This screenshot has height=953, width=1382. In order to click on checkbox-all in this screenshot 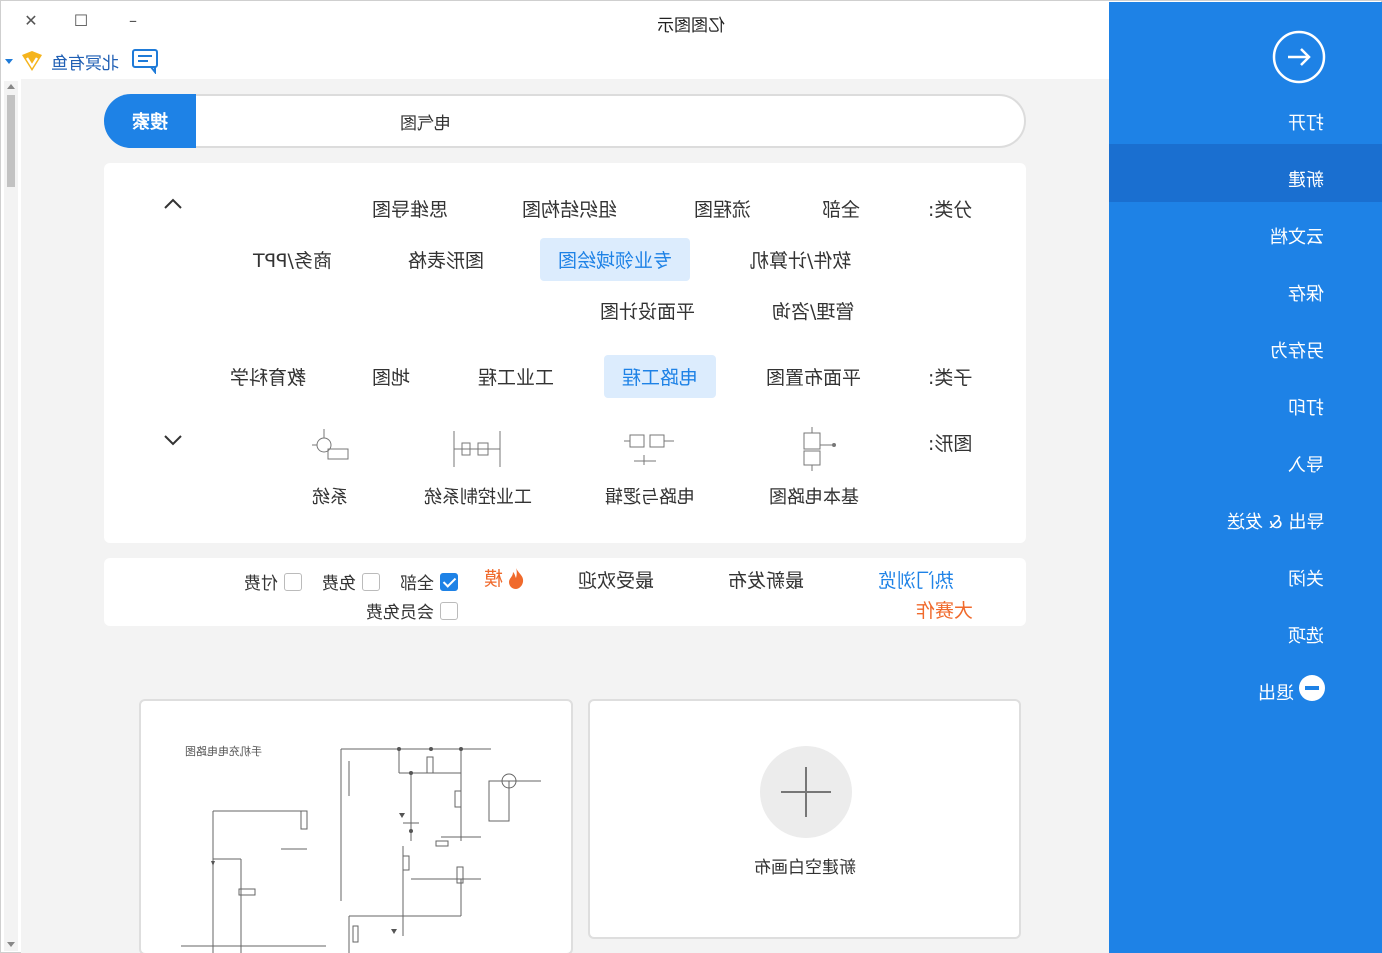, I will do `click(449, 581)`.